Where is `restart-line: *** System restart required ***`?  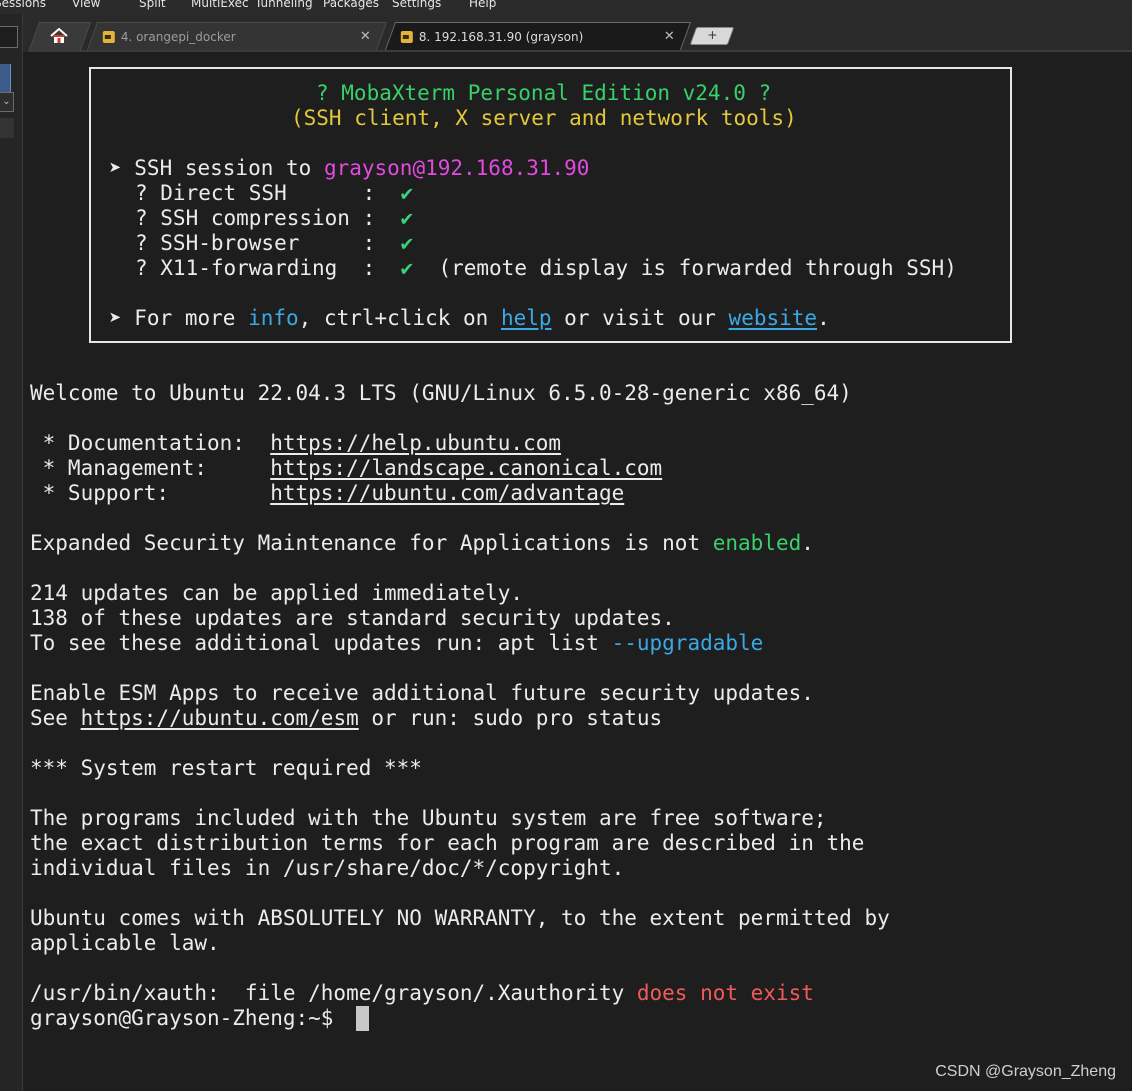
restart-line: *** System restart required *** is located at coordinates (226, 768).